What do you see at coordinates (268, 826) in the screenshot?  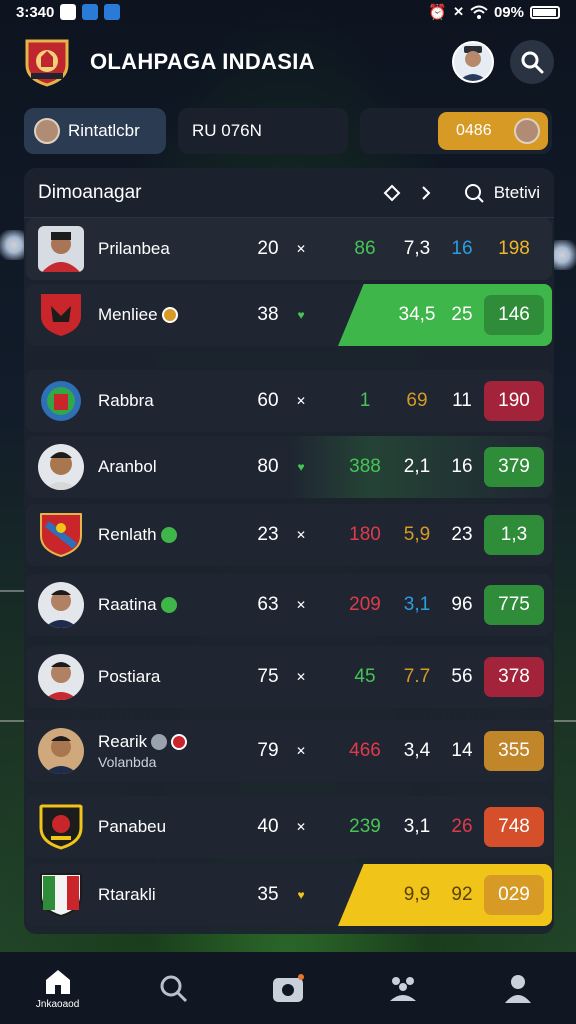 I see `rank-value: 40` at bounding box center [268, 826].